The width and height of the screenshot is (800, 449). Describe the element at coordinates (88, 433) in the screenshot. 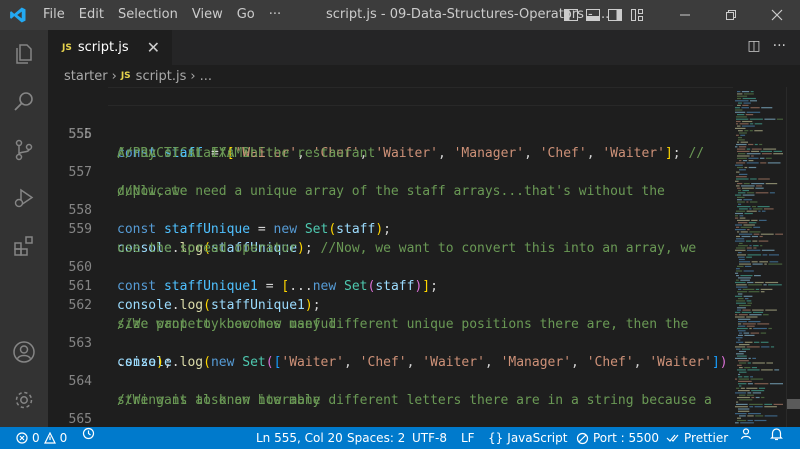

I see `history-icon` at that location.